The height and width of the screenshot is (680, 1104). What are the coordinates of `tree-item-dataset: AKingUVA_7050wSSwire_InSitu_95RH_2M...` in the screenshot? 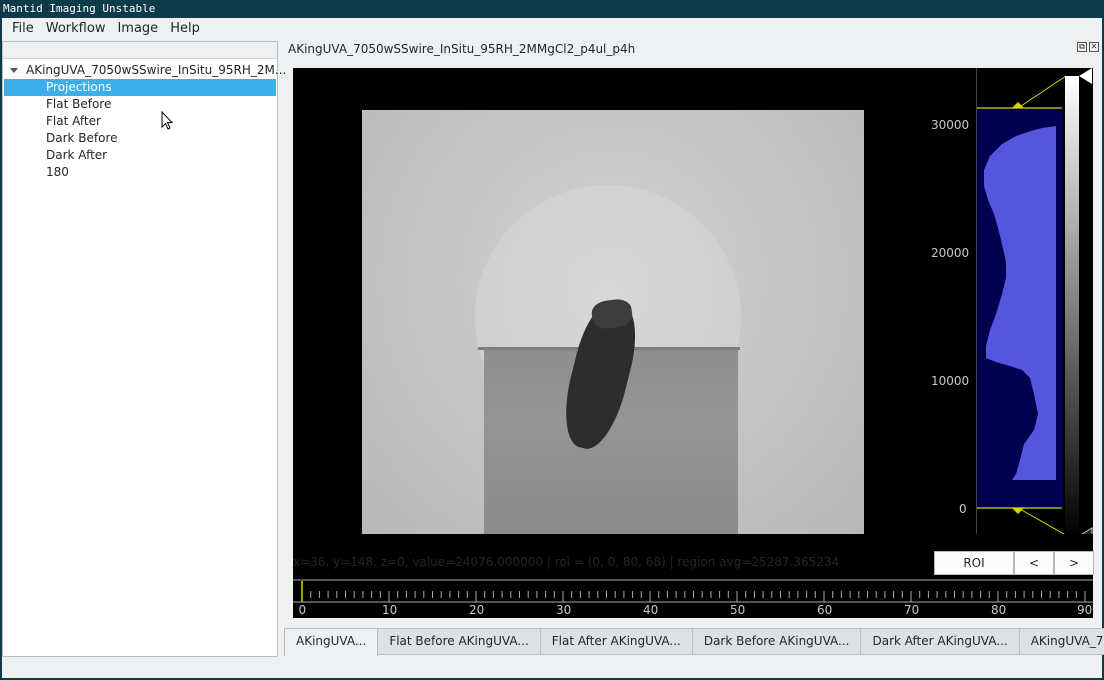 It's located at (144, 70).